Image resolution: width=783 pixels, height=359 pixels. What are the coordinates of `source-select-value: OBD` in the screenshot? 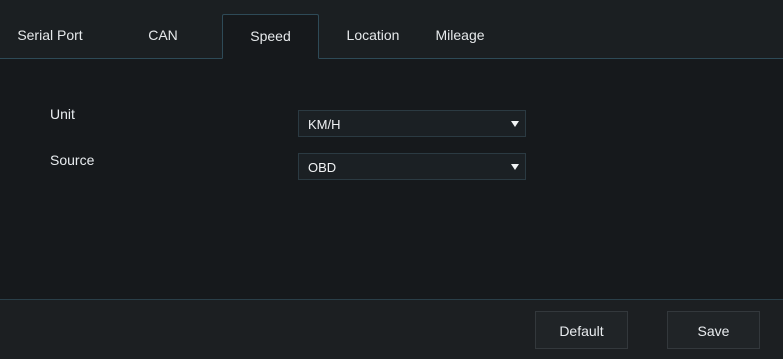 It's located at (322, 167).